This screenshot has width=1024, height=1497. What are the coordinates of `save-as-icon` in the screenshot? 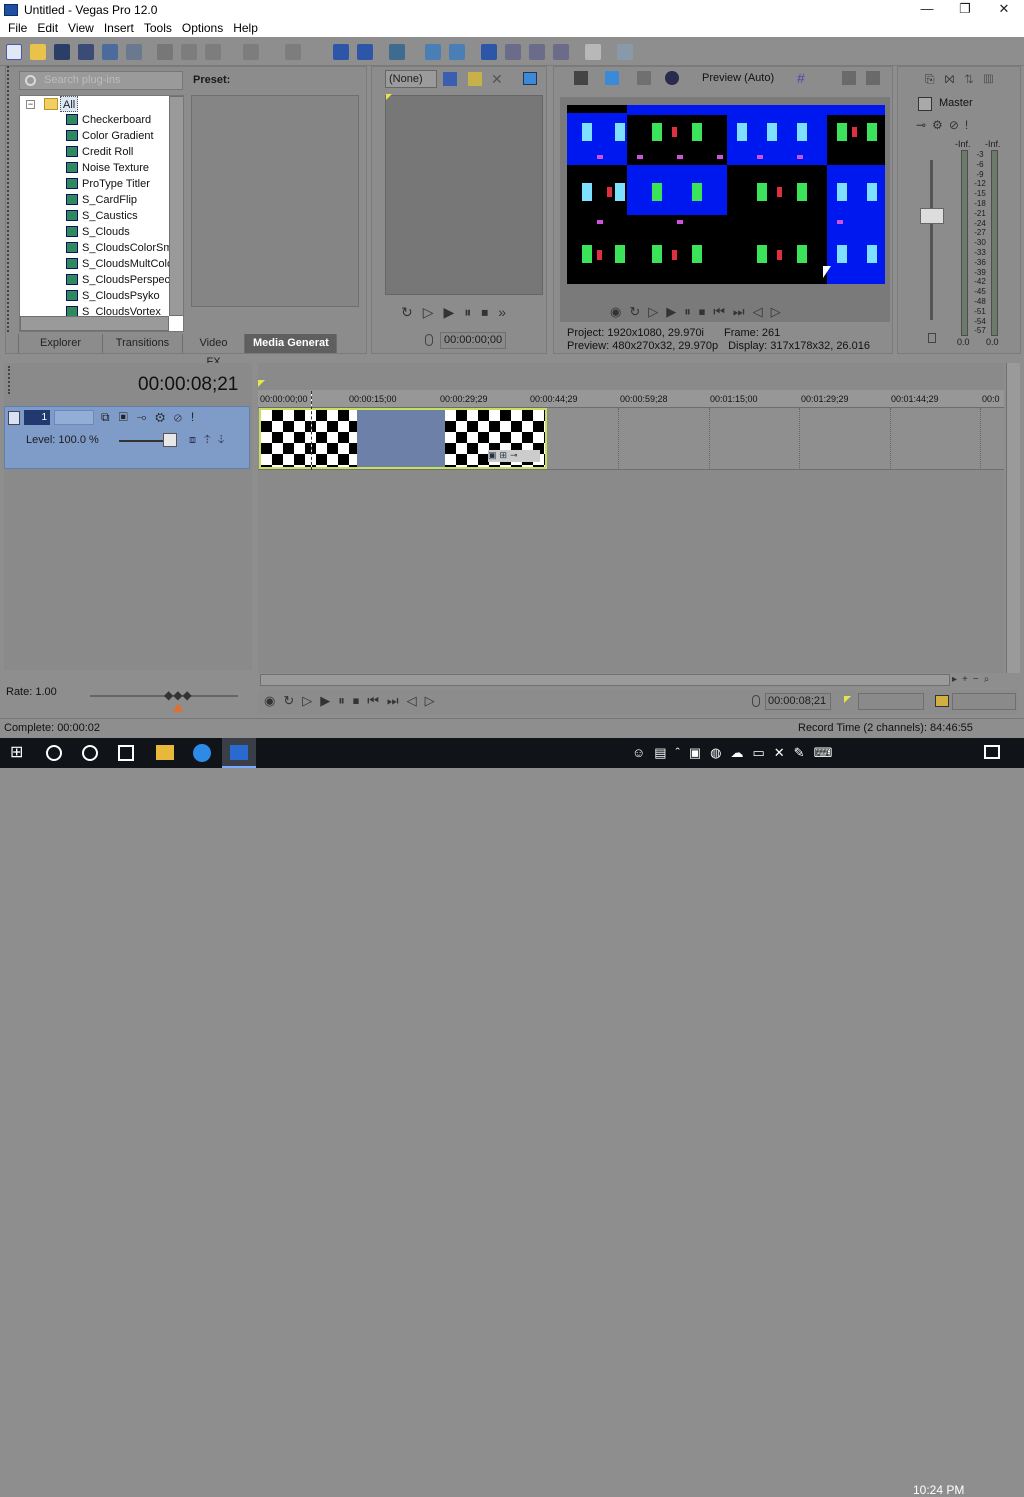 It's located at (86, 52).